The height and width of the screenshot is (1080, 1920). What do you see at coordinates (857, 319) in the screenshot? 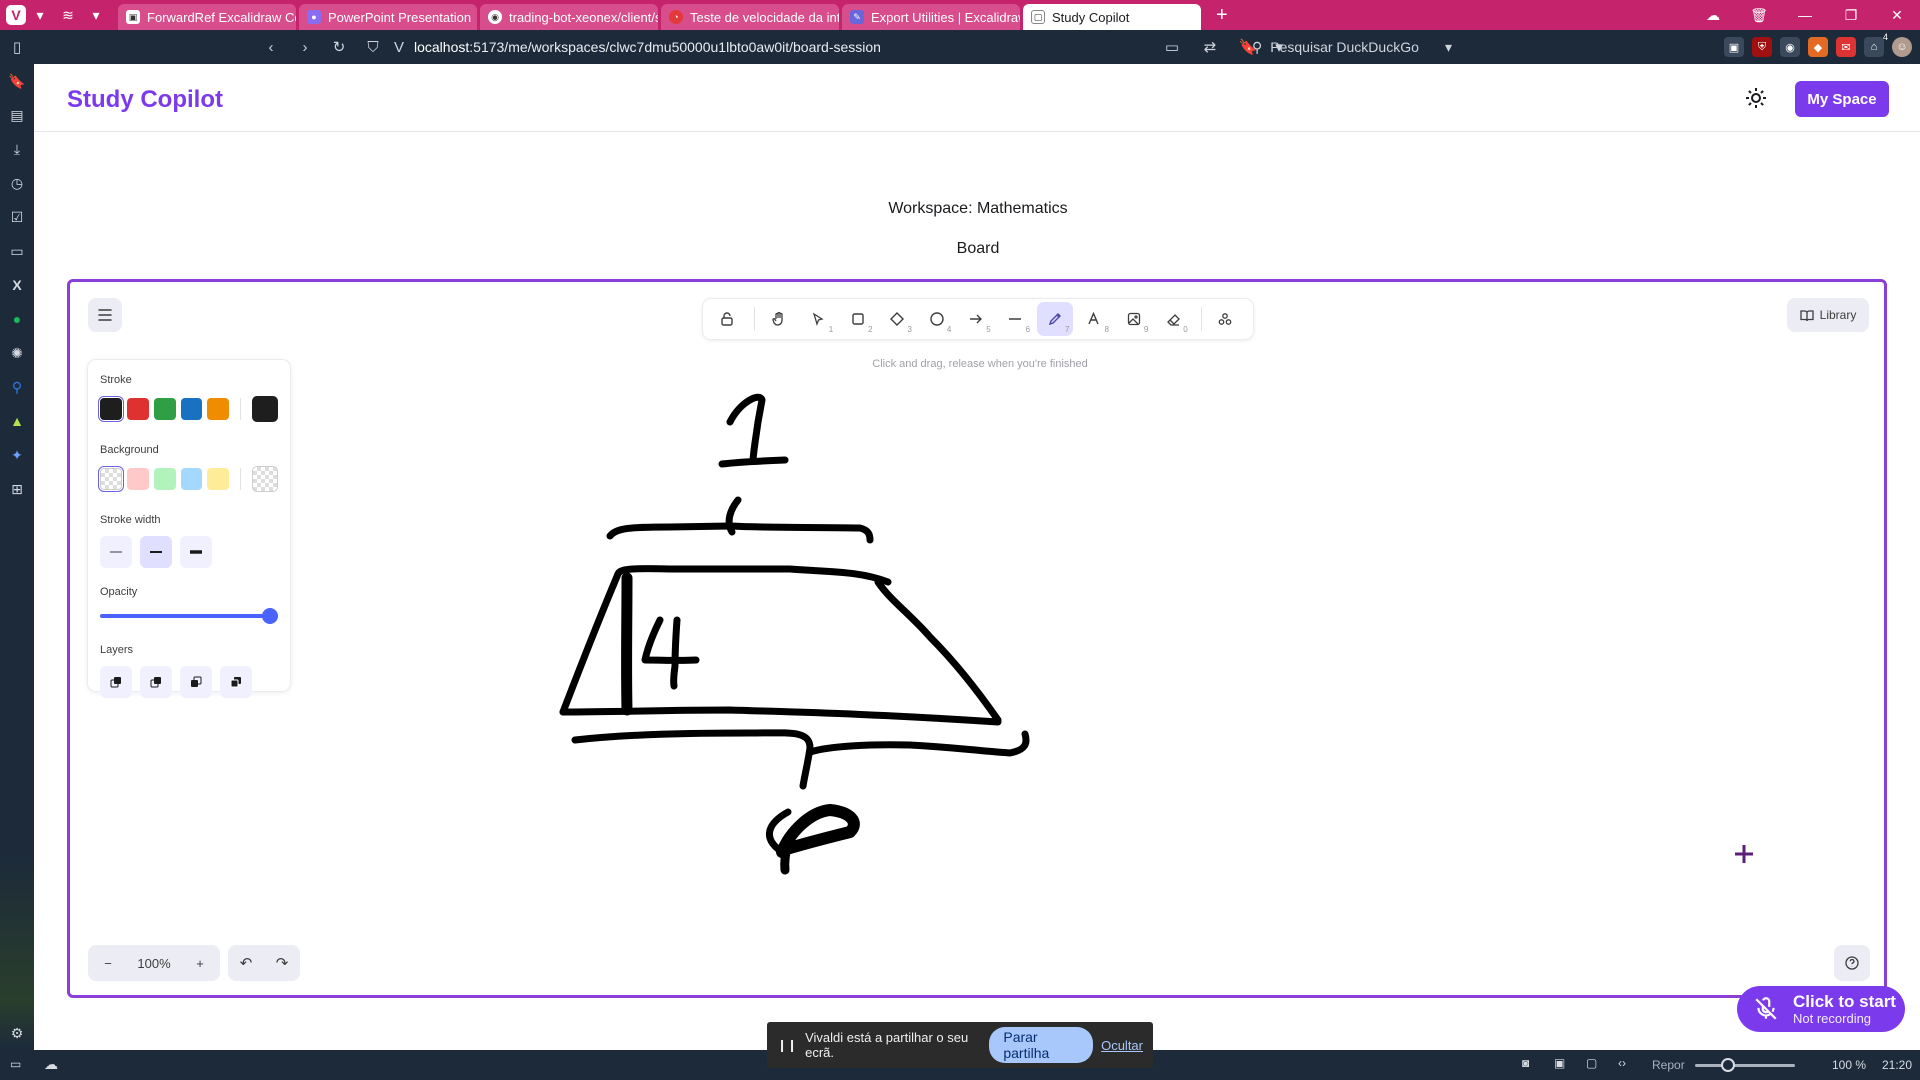
I see `tool-rectangle: 2` at bounding box center [857, 319].